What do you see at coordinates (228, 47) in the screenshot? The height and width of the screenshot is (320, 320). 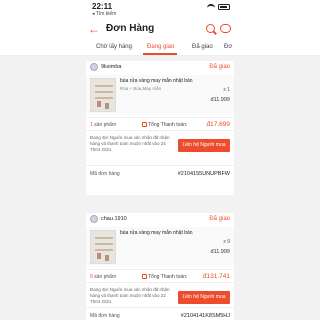 I see `tab-more: Đơ` at bounding box center [228, 47].